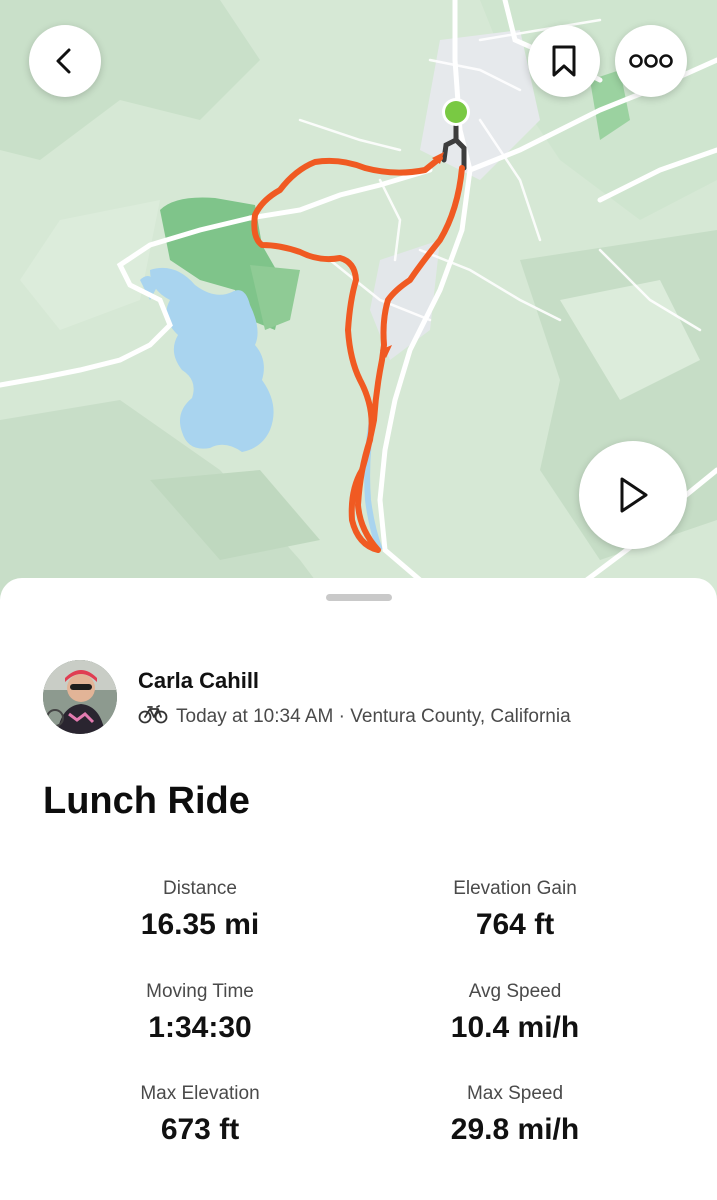 This screenshot has height=1200, width=717. Describe the element at coordinates (515, 888) in the screenshot. I see `stat-label: Elevation Gain` at that location.